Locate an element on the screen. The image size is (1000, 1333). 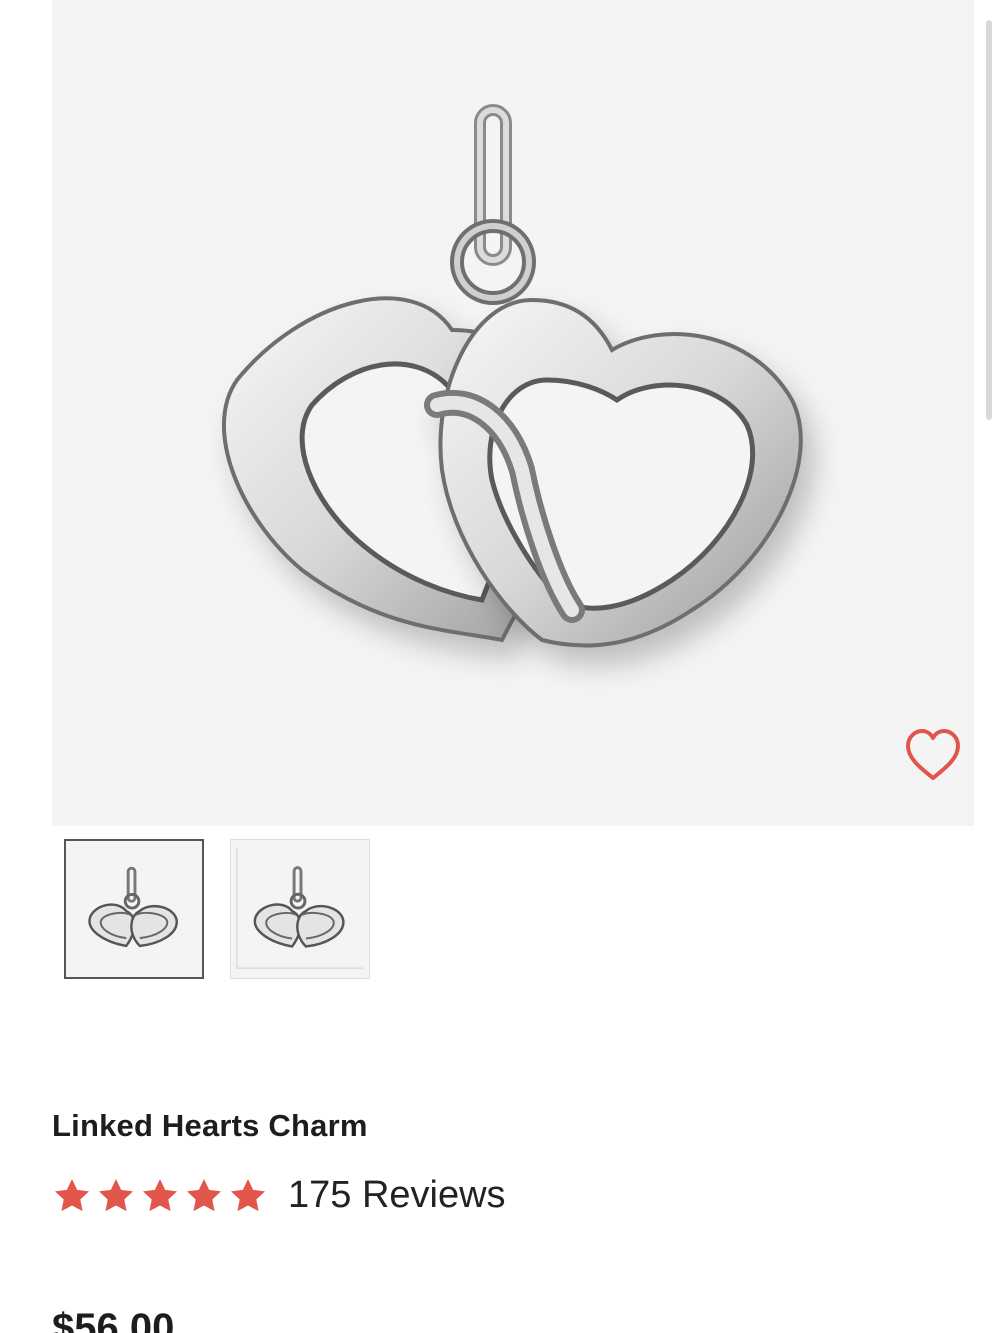
linked-hearts-size-thumbnail-image is located at coordinates (300, 908).